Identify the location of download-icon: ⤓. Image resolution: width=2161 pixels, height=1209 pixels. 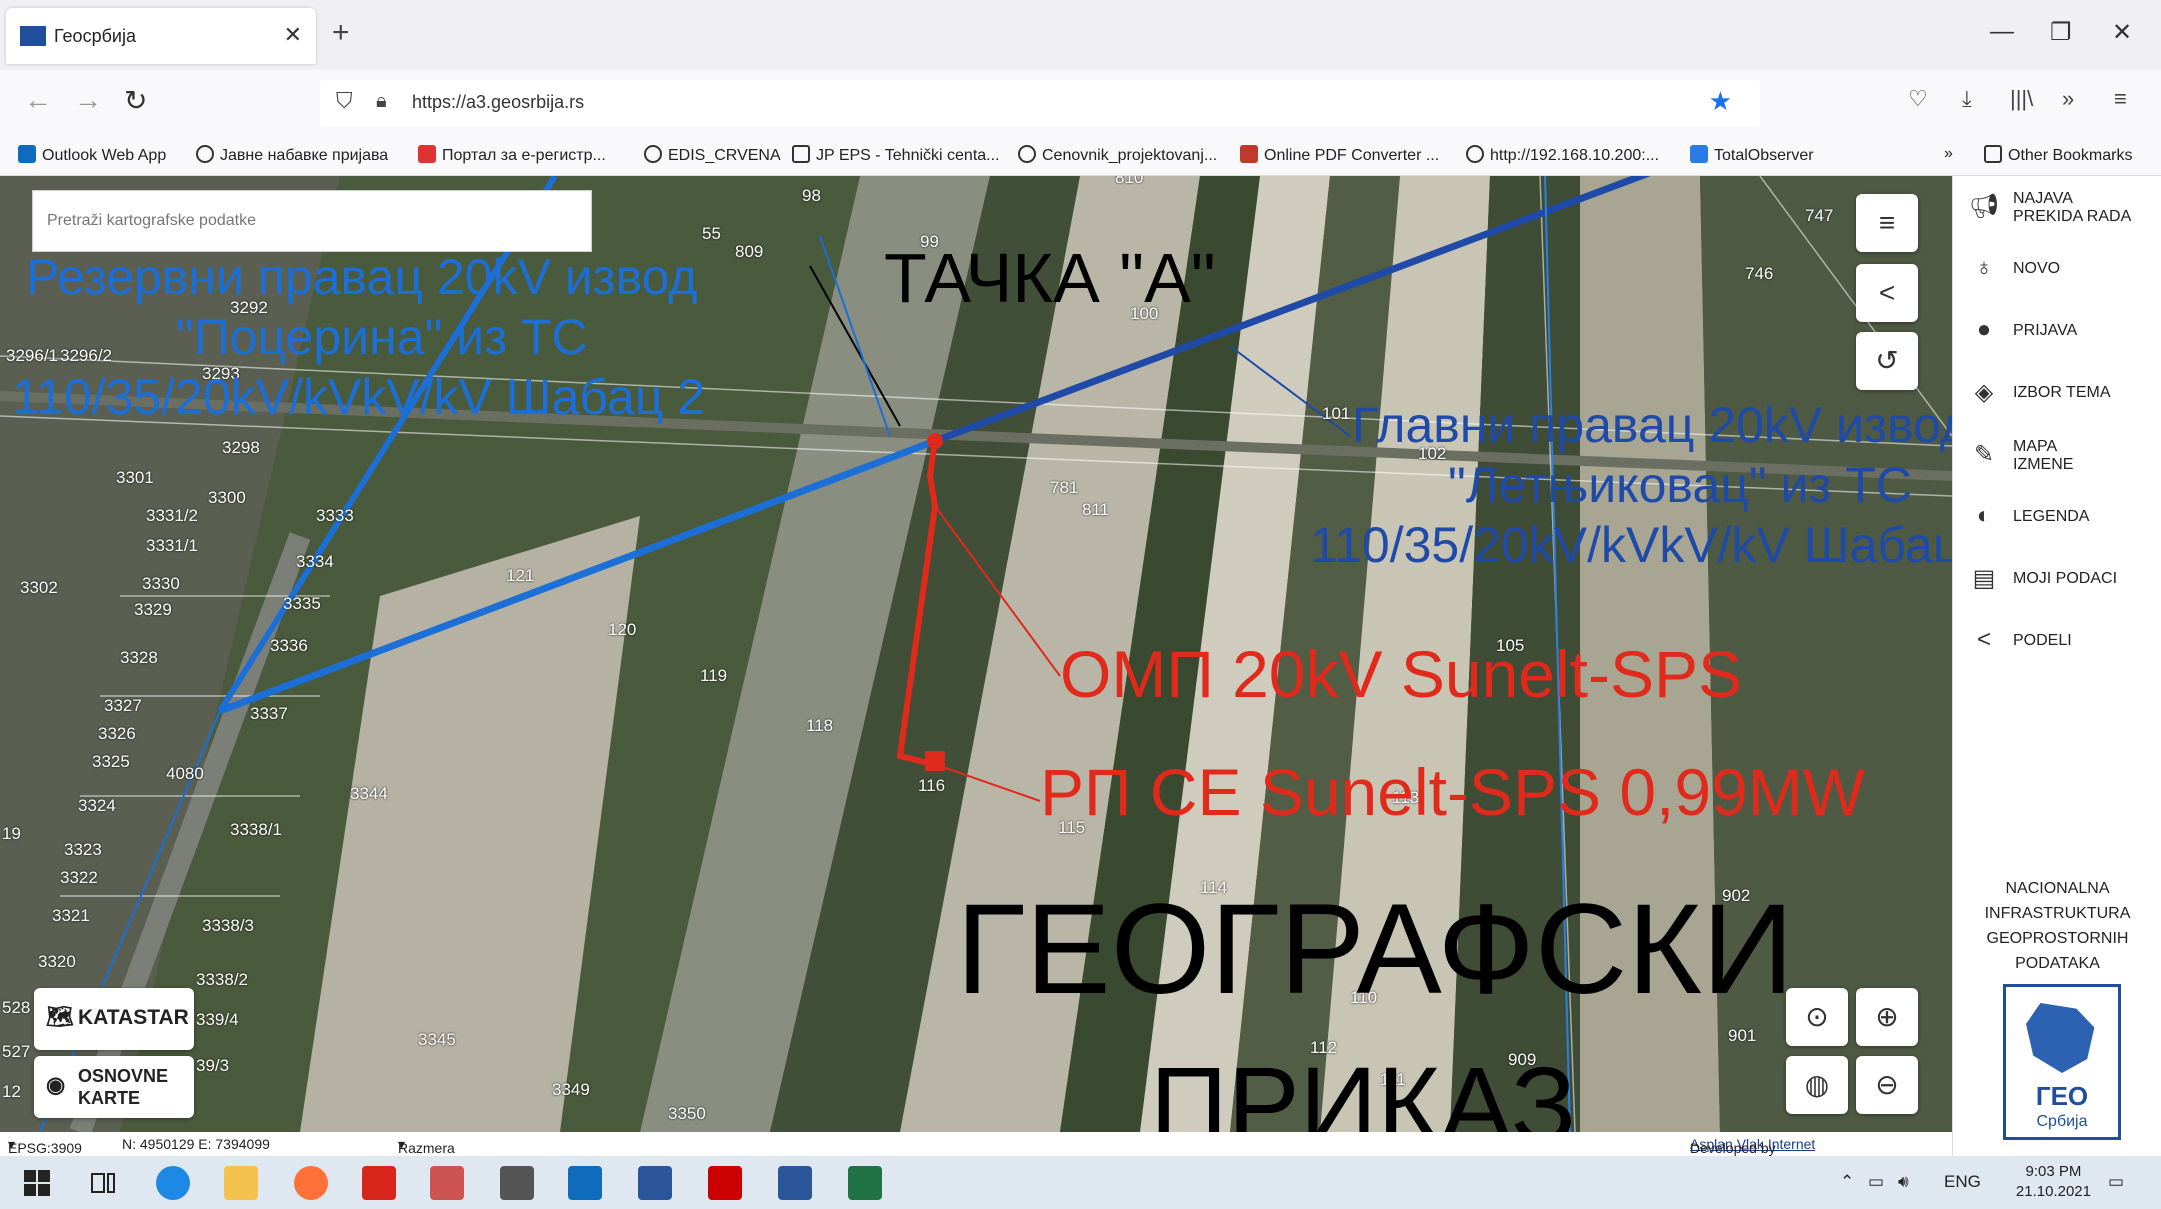
(1967, 99).